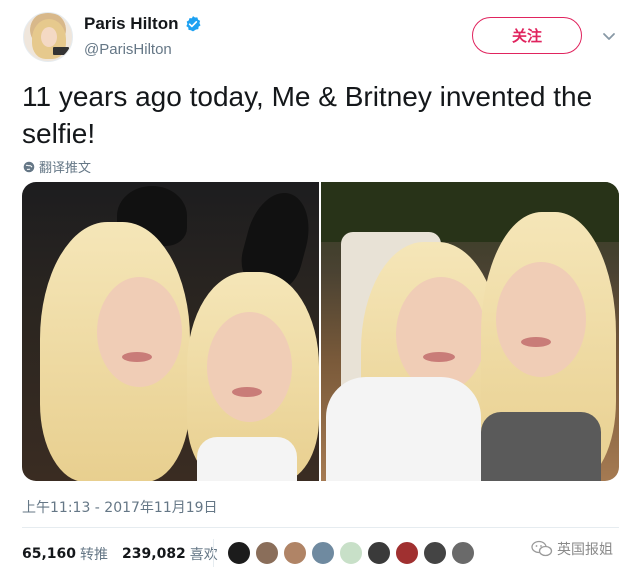  What do you see at coordinates (94, 554) in the screenshot?
I see `retweets-label: 转推` at bounding box center [94, 554].